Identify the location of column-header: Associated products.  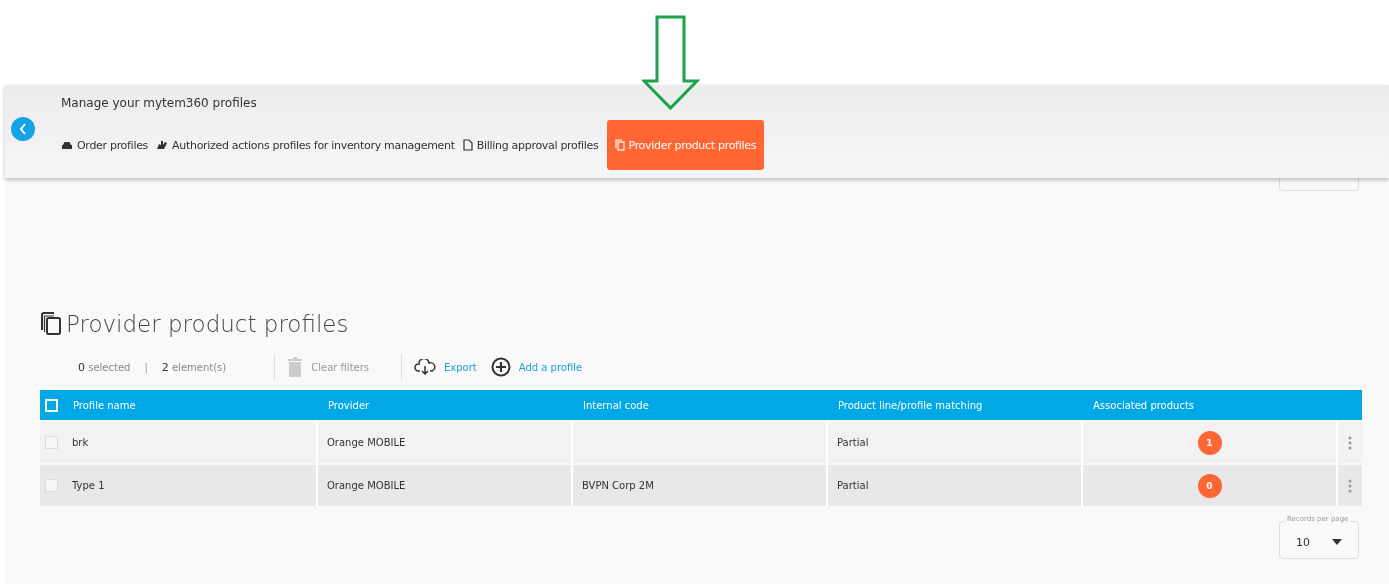
(1210, 405).